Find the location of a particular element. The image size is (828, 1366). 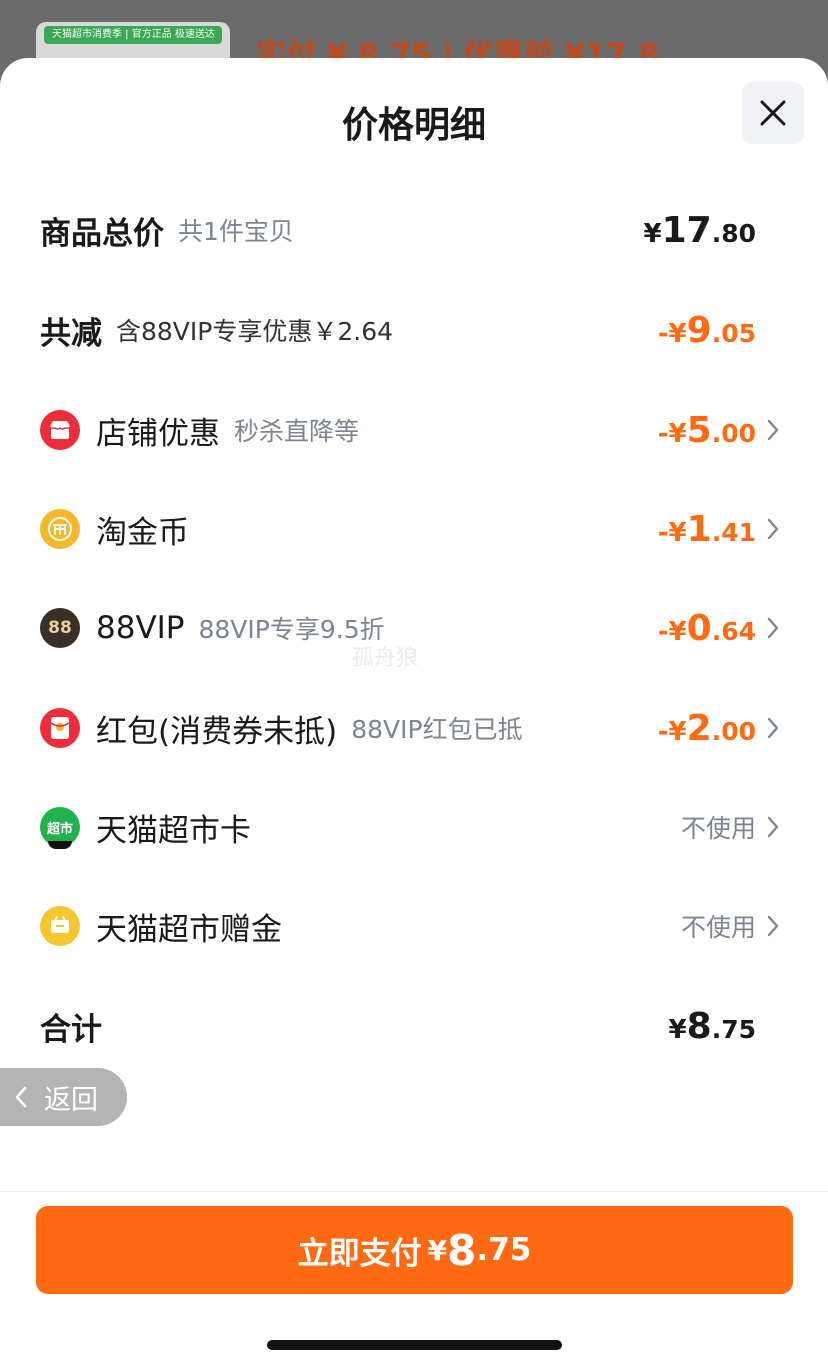

row-total-discount: 共减 含88VIP专享优惠￥2.64 -¥ 9 .05 is located at coordinates (414, 330).